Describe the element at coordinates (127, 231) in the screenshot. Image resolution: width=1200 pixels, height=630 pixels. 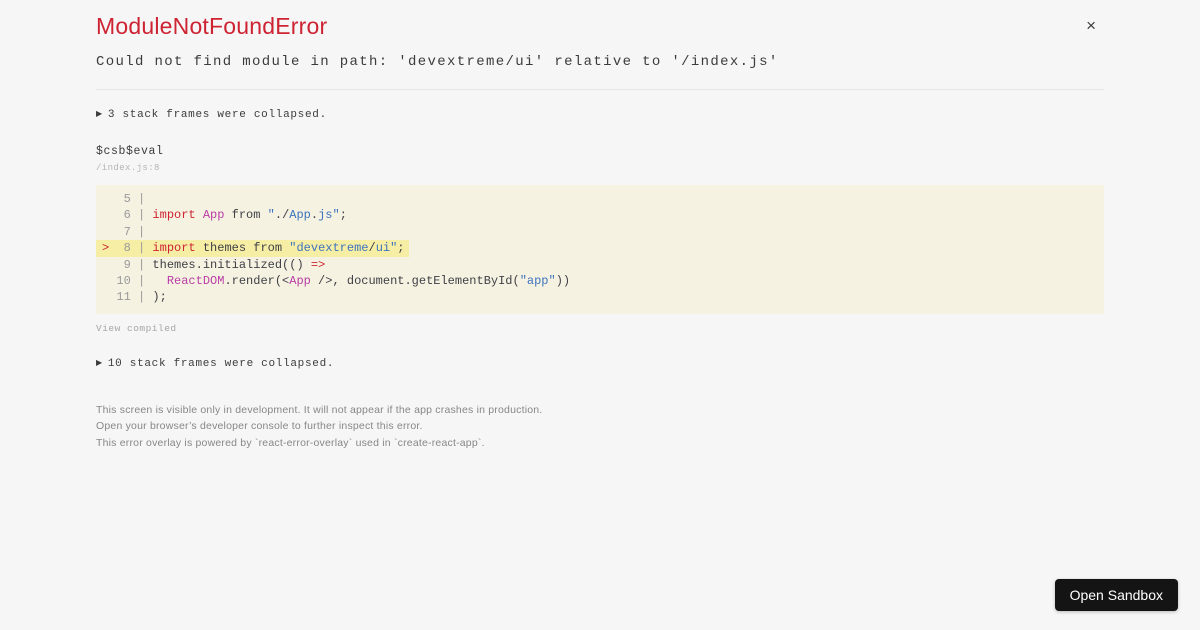
I see `code-line: 7 |` at that location.